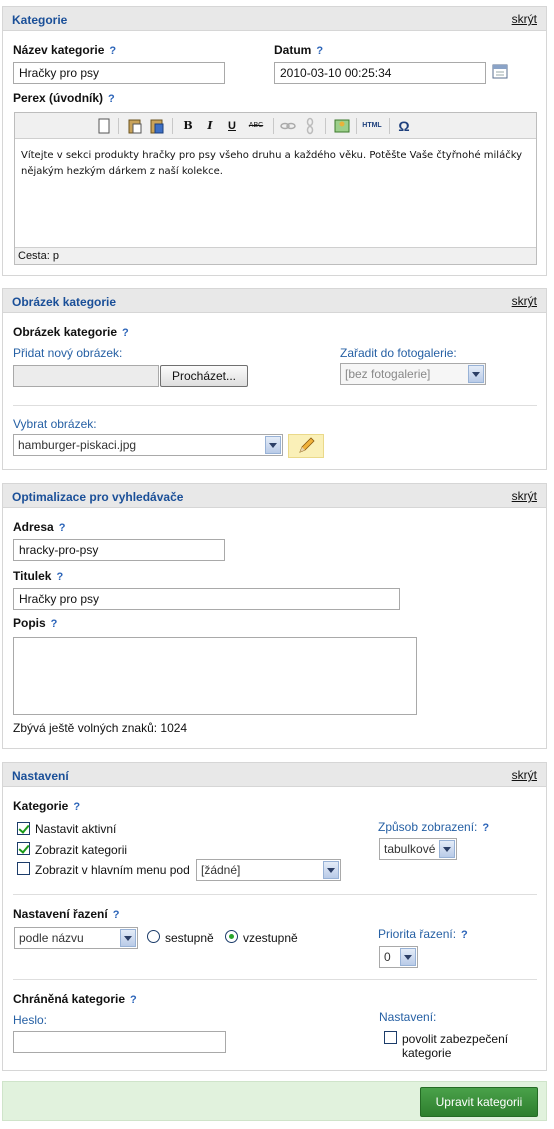 Image resolution: width=554 pixels, height=1129 pixels. What do you see at coordinates (77, 999) in the screenshot?
I see `protected-category-label: Chráněná kategorie?` at bounding box center [77, 999].